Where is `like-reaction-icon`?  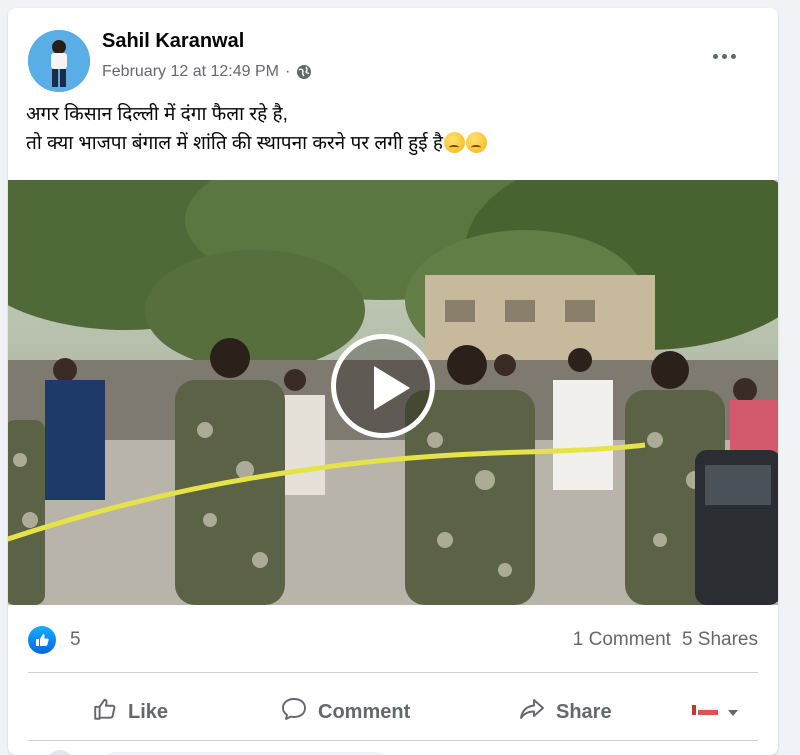 like-reaction-icon is located at coordinates (42, 640).